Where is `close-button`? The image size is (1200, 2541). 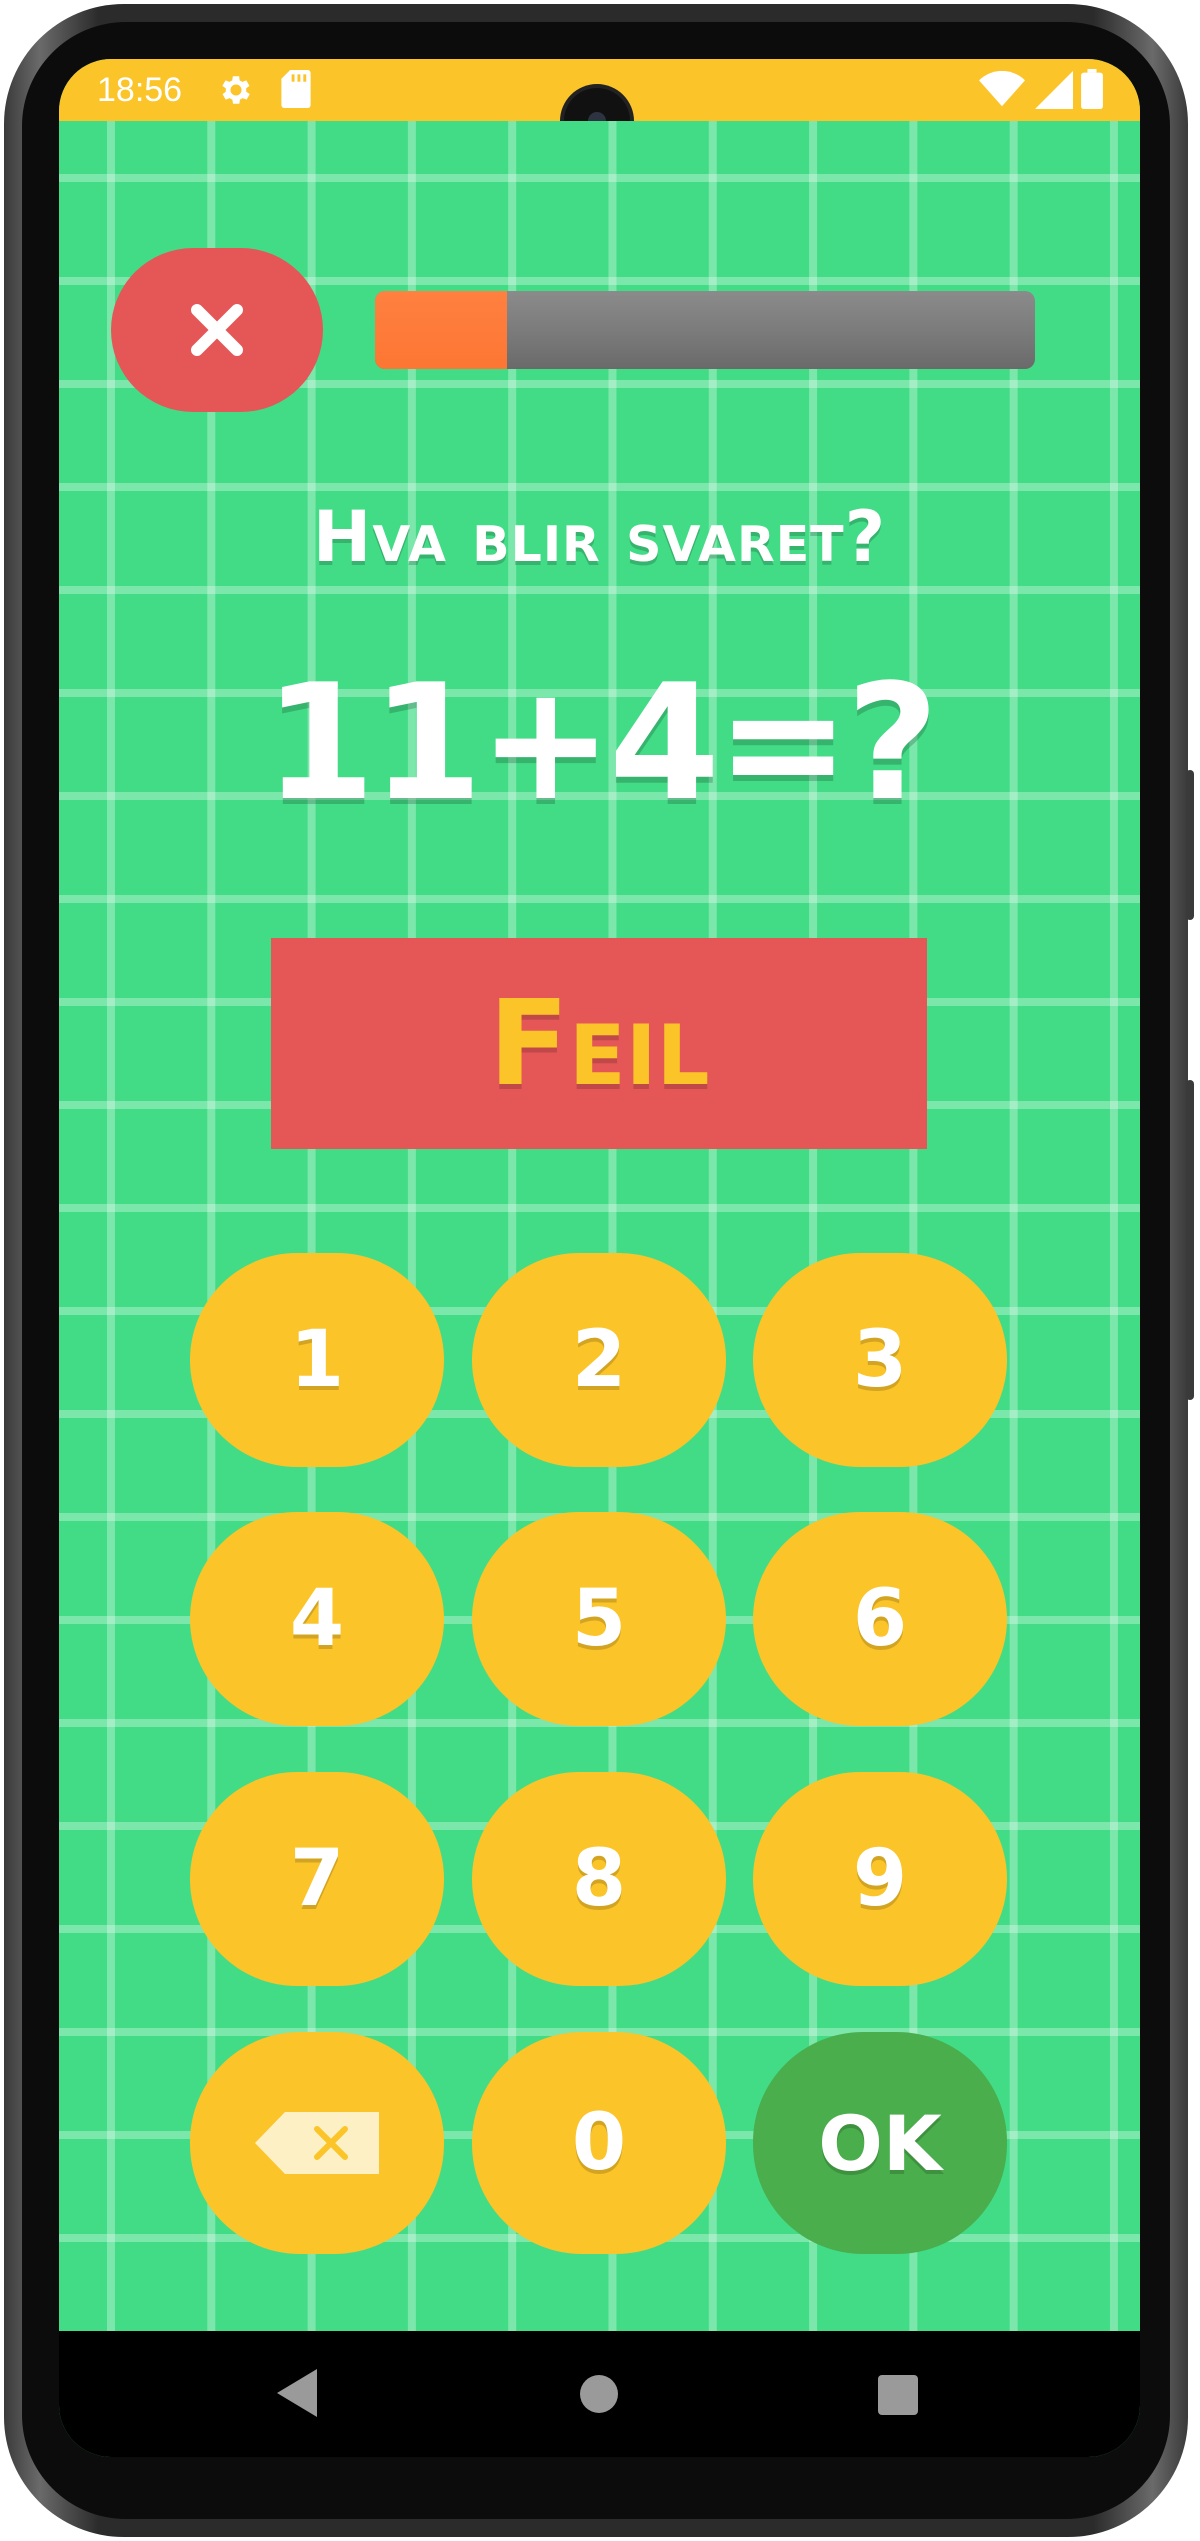
close-button is located at coordinates (217, 330).